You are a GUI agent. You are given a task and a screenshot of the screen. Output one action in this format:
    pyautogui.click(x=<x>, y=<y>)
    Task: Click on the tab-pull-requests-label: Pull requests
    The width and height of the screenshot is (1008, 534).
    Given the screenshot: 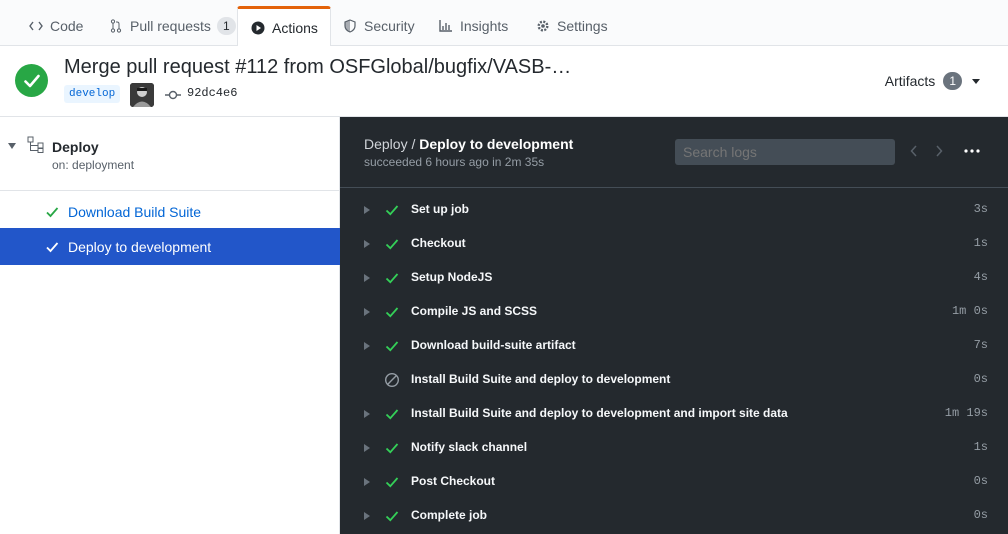 What is the action you would take?
    pyautogui.click(x=170, y=26)
    